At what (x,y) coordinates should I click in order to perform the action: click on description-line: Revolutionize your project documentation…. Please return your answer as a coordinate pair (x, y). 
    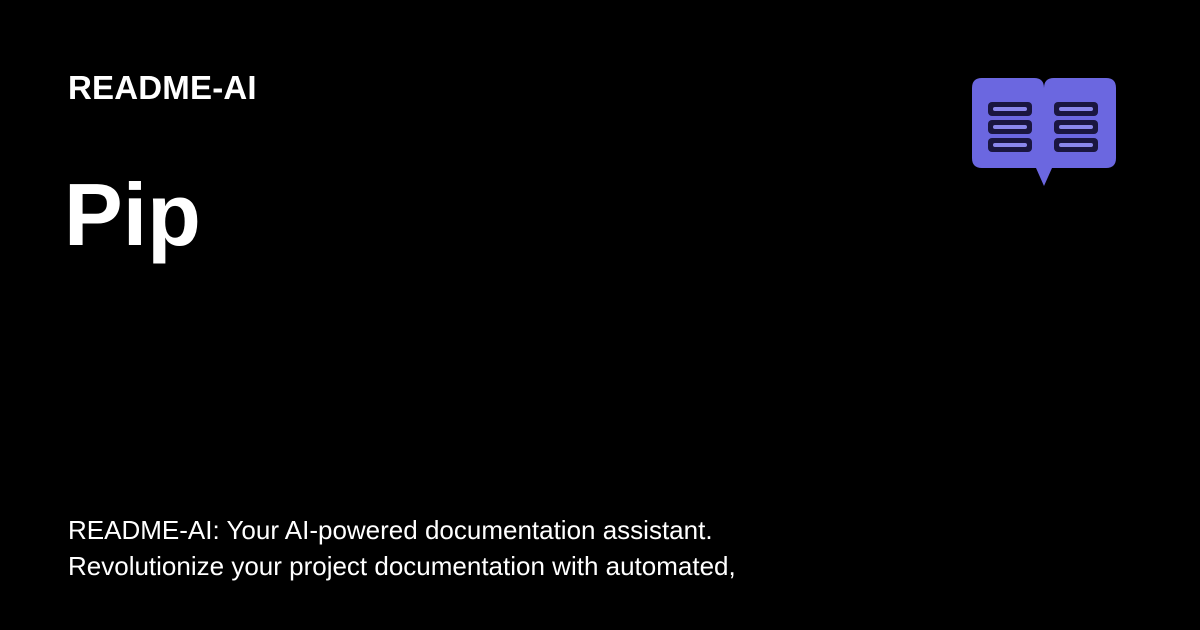
    Looking at the image, I should click on (402, 566).